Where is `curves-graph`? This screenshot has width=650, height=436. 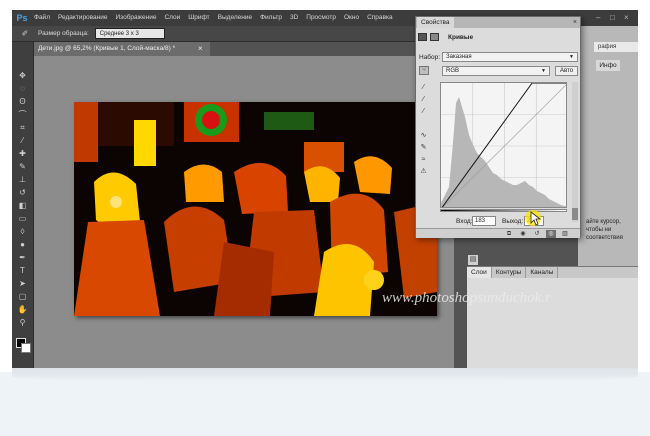 curves-graph is located at coordinates (503, 145).